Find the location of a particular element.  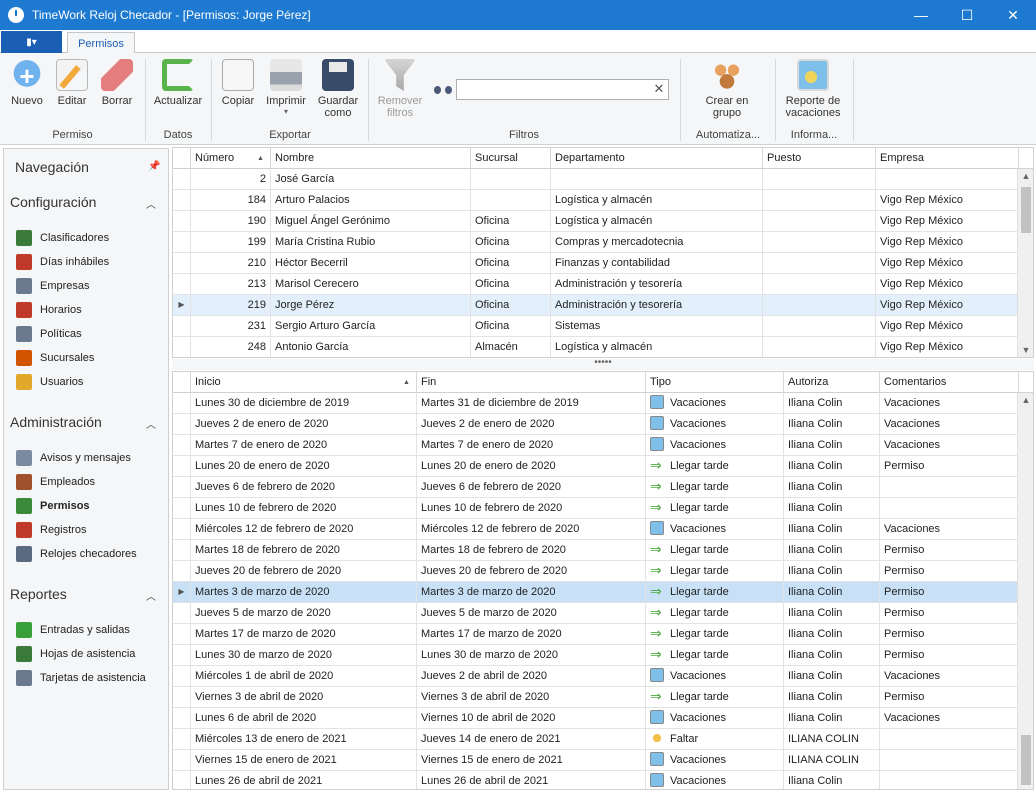

sidebar-item-empleados: Empleados is located at coordinates (55, 482).